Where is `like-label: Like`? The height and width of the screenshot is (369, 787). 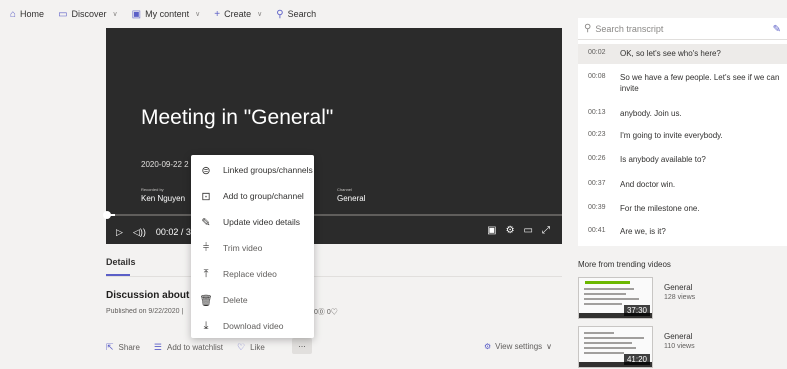
like-label: Like is located at coordinates (257, 347).